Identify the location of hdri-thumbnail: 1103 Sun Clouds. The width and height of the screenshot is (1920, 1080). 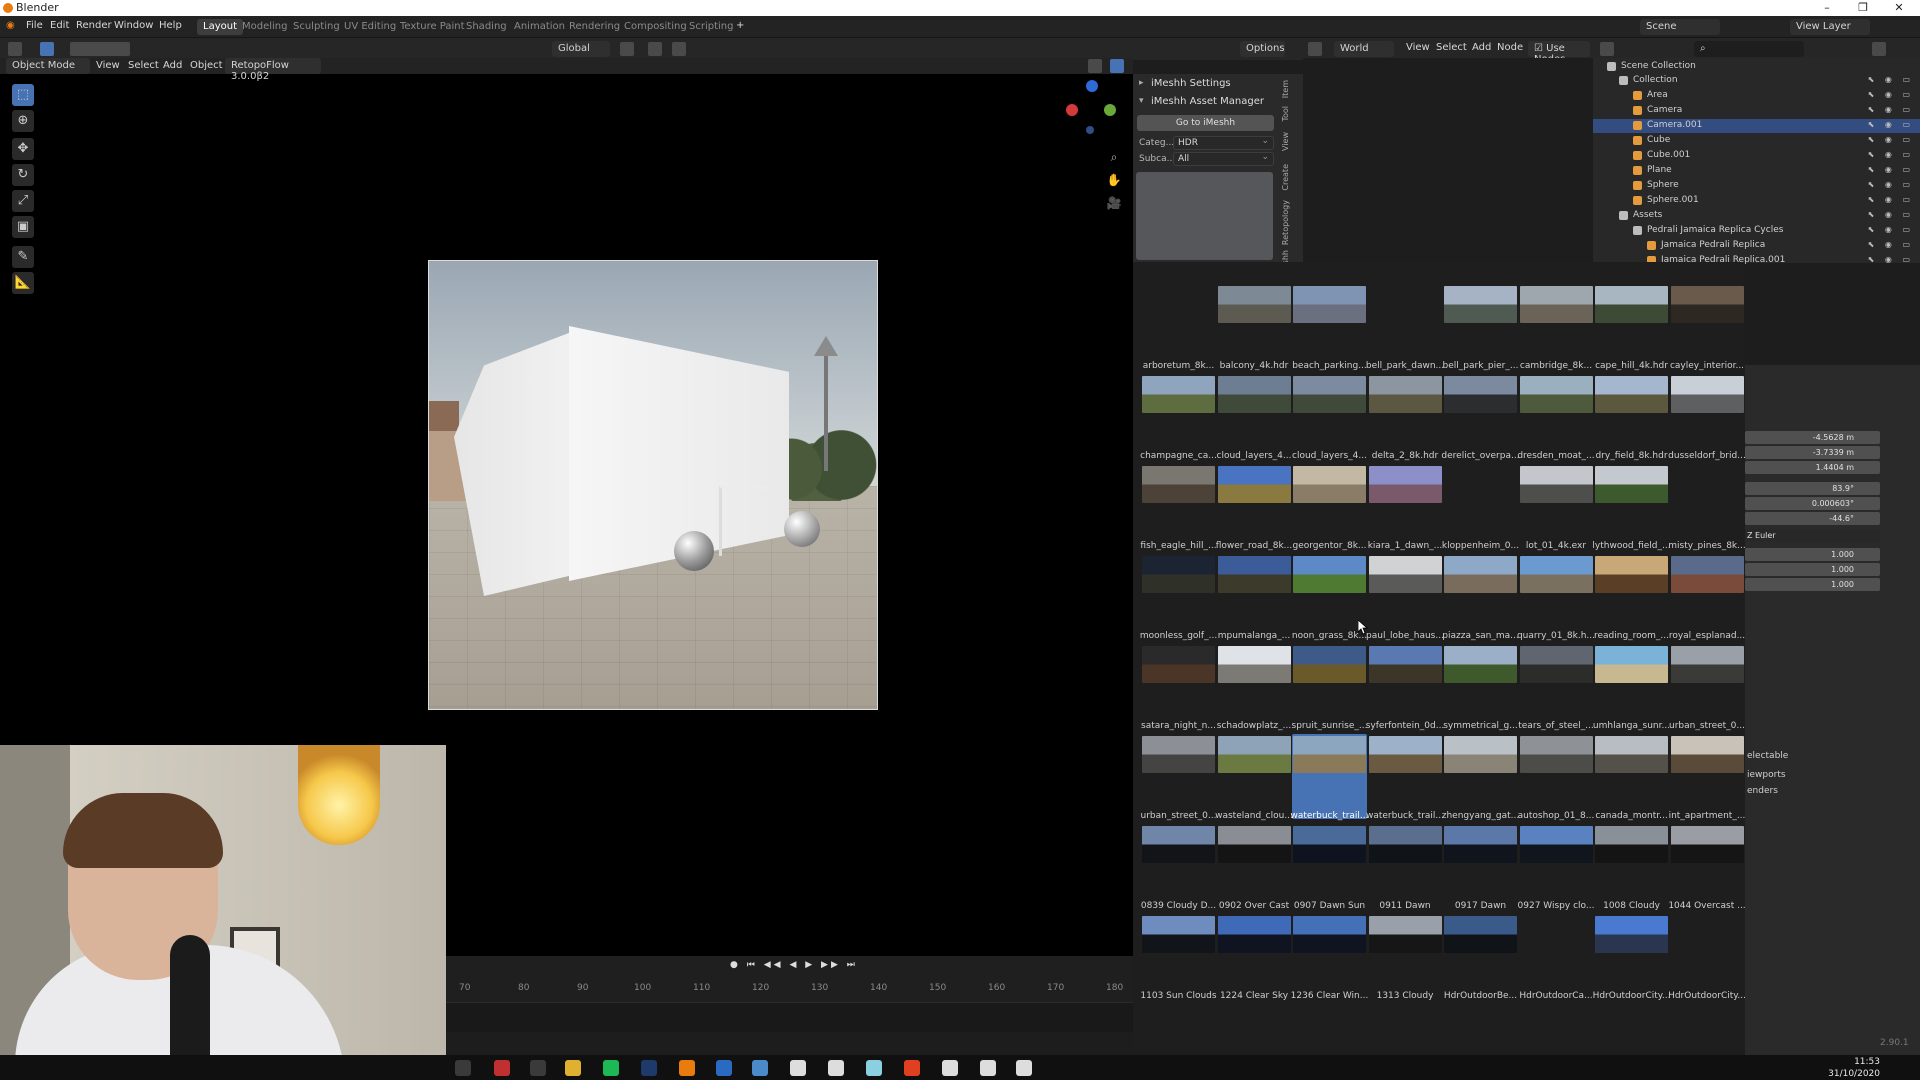
(1178, 958).